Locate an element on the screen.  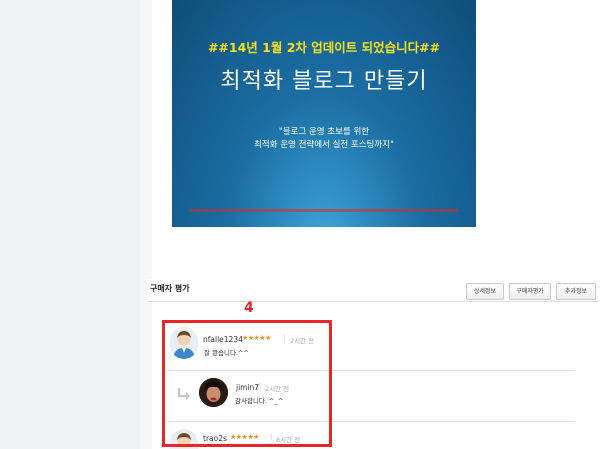
section-divider is located at coordinates (373, 301).